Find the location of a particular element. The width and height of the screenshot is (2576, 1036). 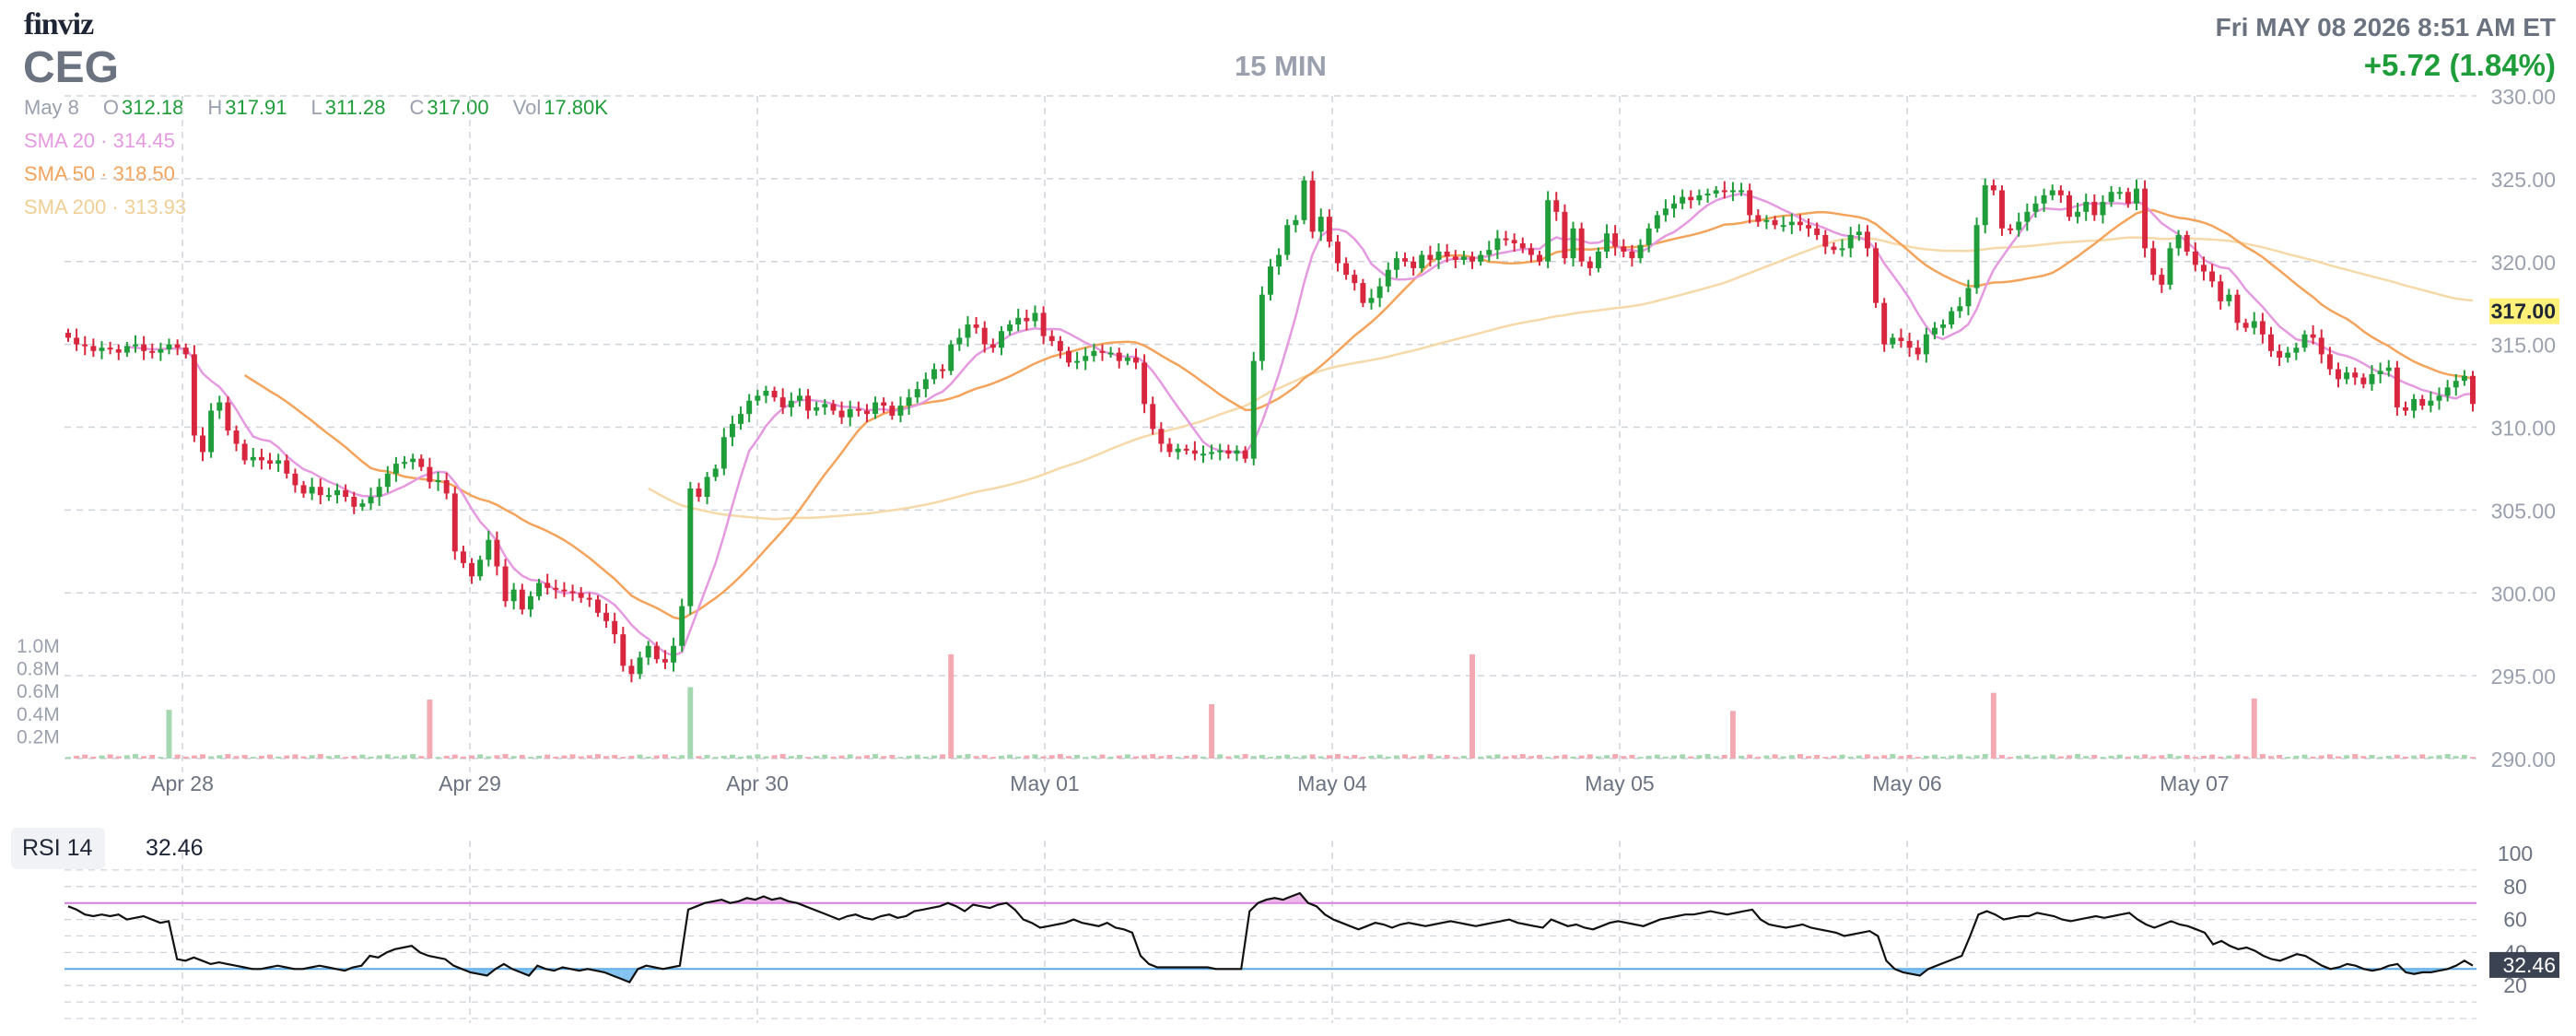

rsi-label-text: RSI 14 is located at coordinates (57, 848).